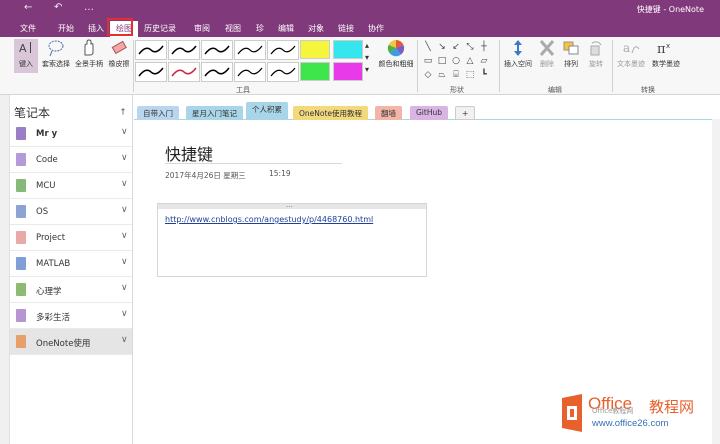 Image resolution: width=720 pixels, height=444 pixels. I want to click on pin-icon: †, so click(124, 111).